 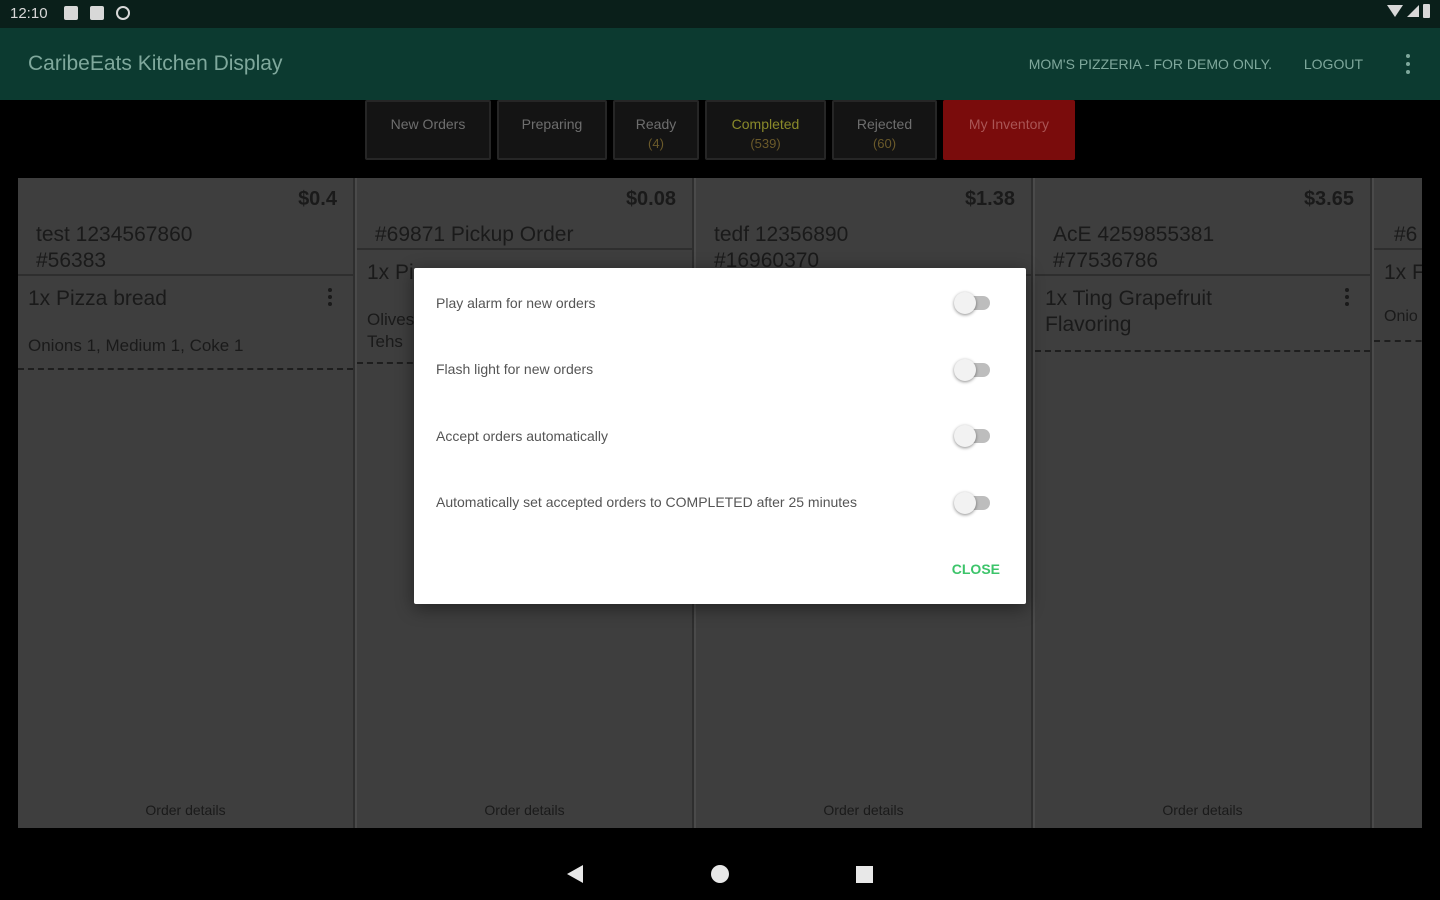 What do you see at coordinates (1009, 124) in the screenshot?
I see `tab-label: My Inventory` at bounding box center [1009, 124].